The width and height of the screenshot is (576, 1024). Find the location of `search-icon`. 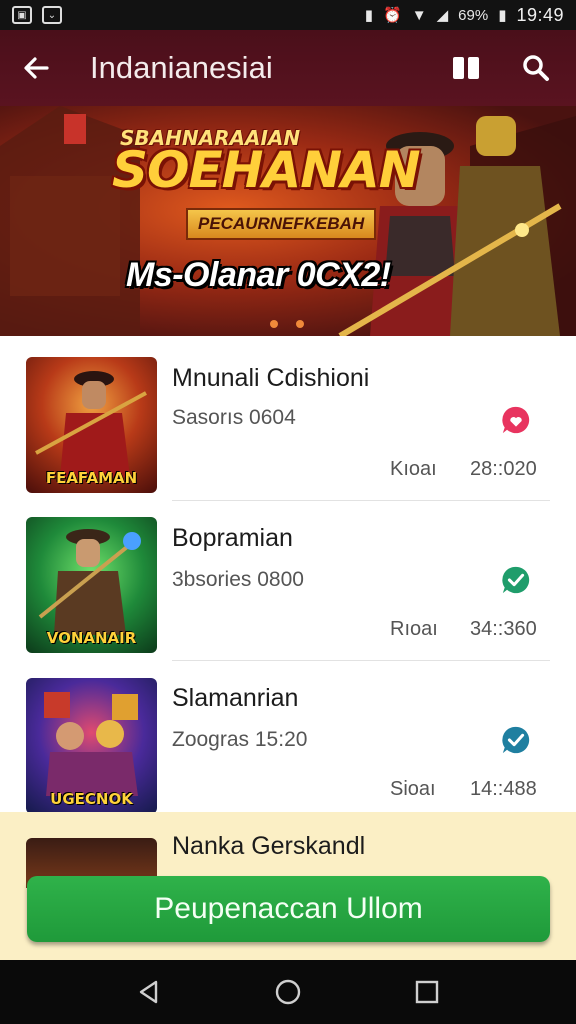

search-icon is located at coordinates (536, 68).